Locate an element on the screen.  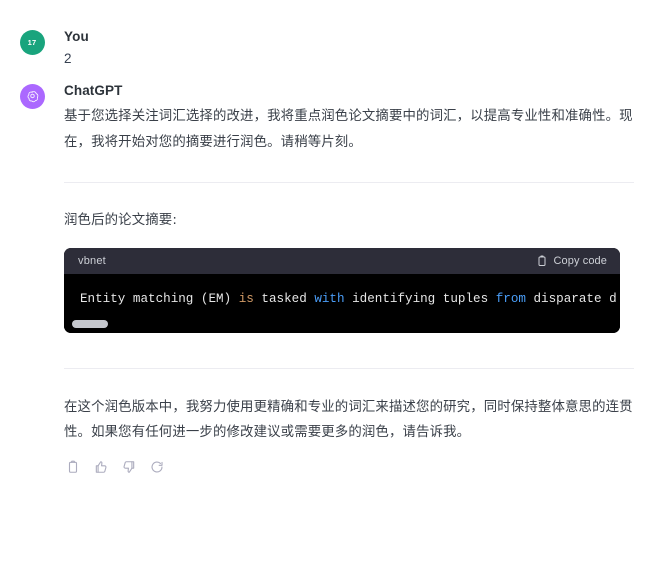
code-token: disparate d is located at coordinates (571, 298).